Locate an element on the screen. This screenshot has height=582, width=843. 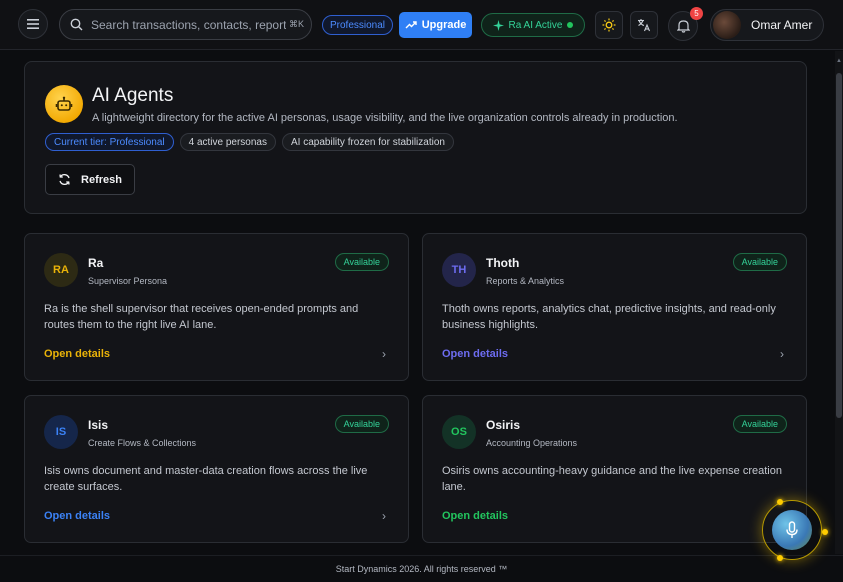
status-dot is located at coordinates (570, 25).